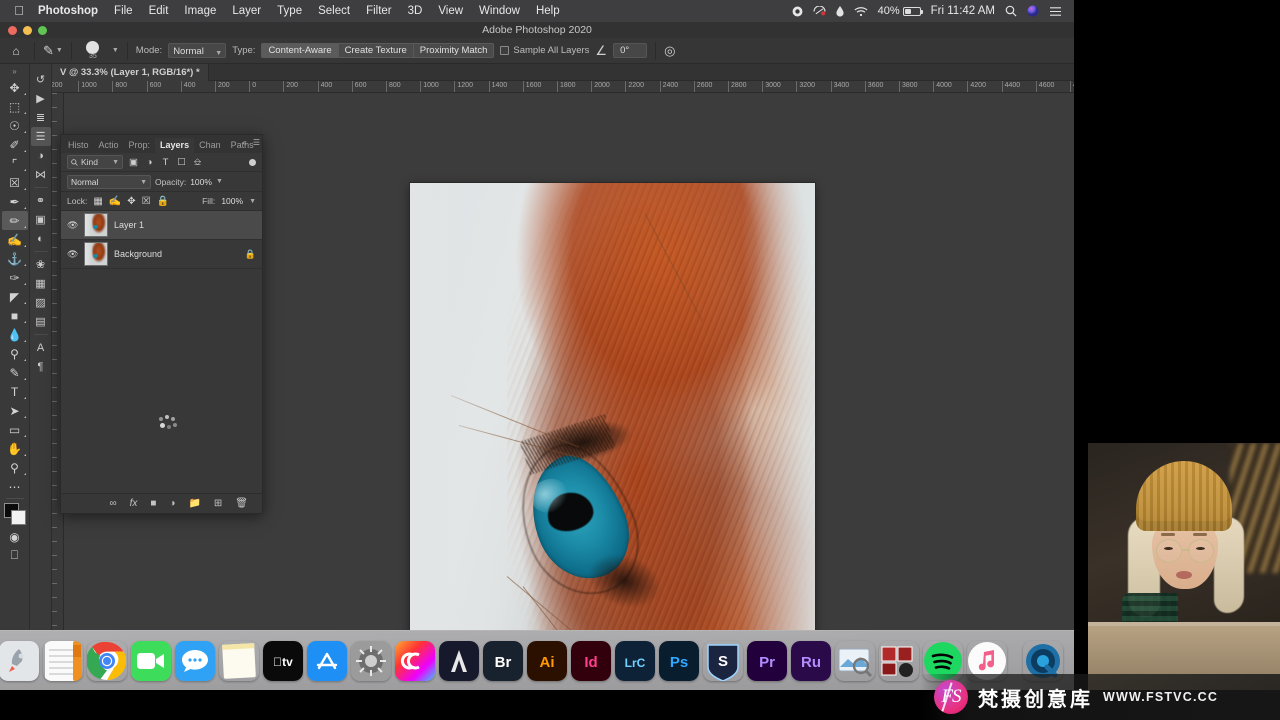 Image resolution: width=1280 pixels, height=720 pixels. I want to click on patterns-icon: ▦, so click(41, 283).